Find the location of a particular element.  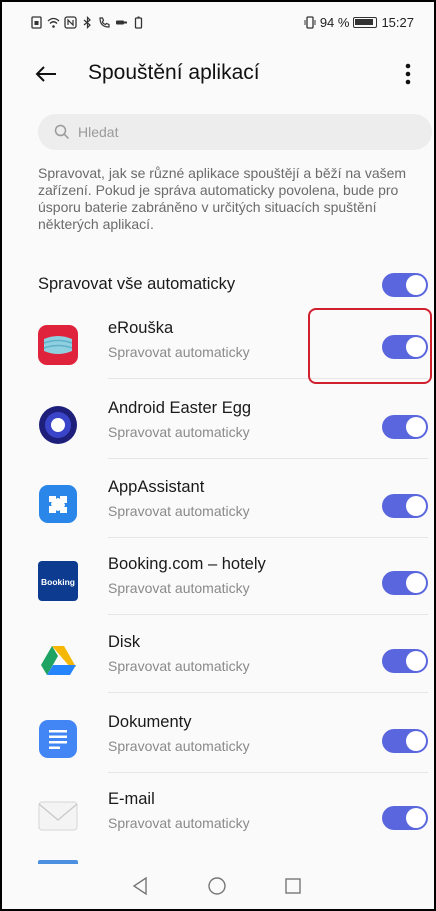

app-row-email: E-mail Spravovat automaticky is located at coordinates (218, 816).